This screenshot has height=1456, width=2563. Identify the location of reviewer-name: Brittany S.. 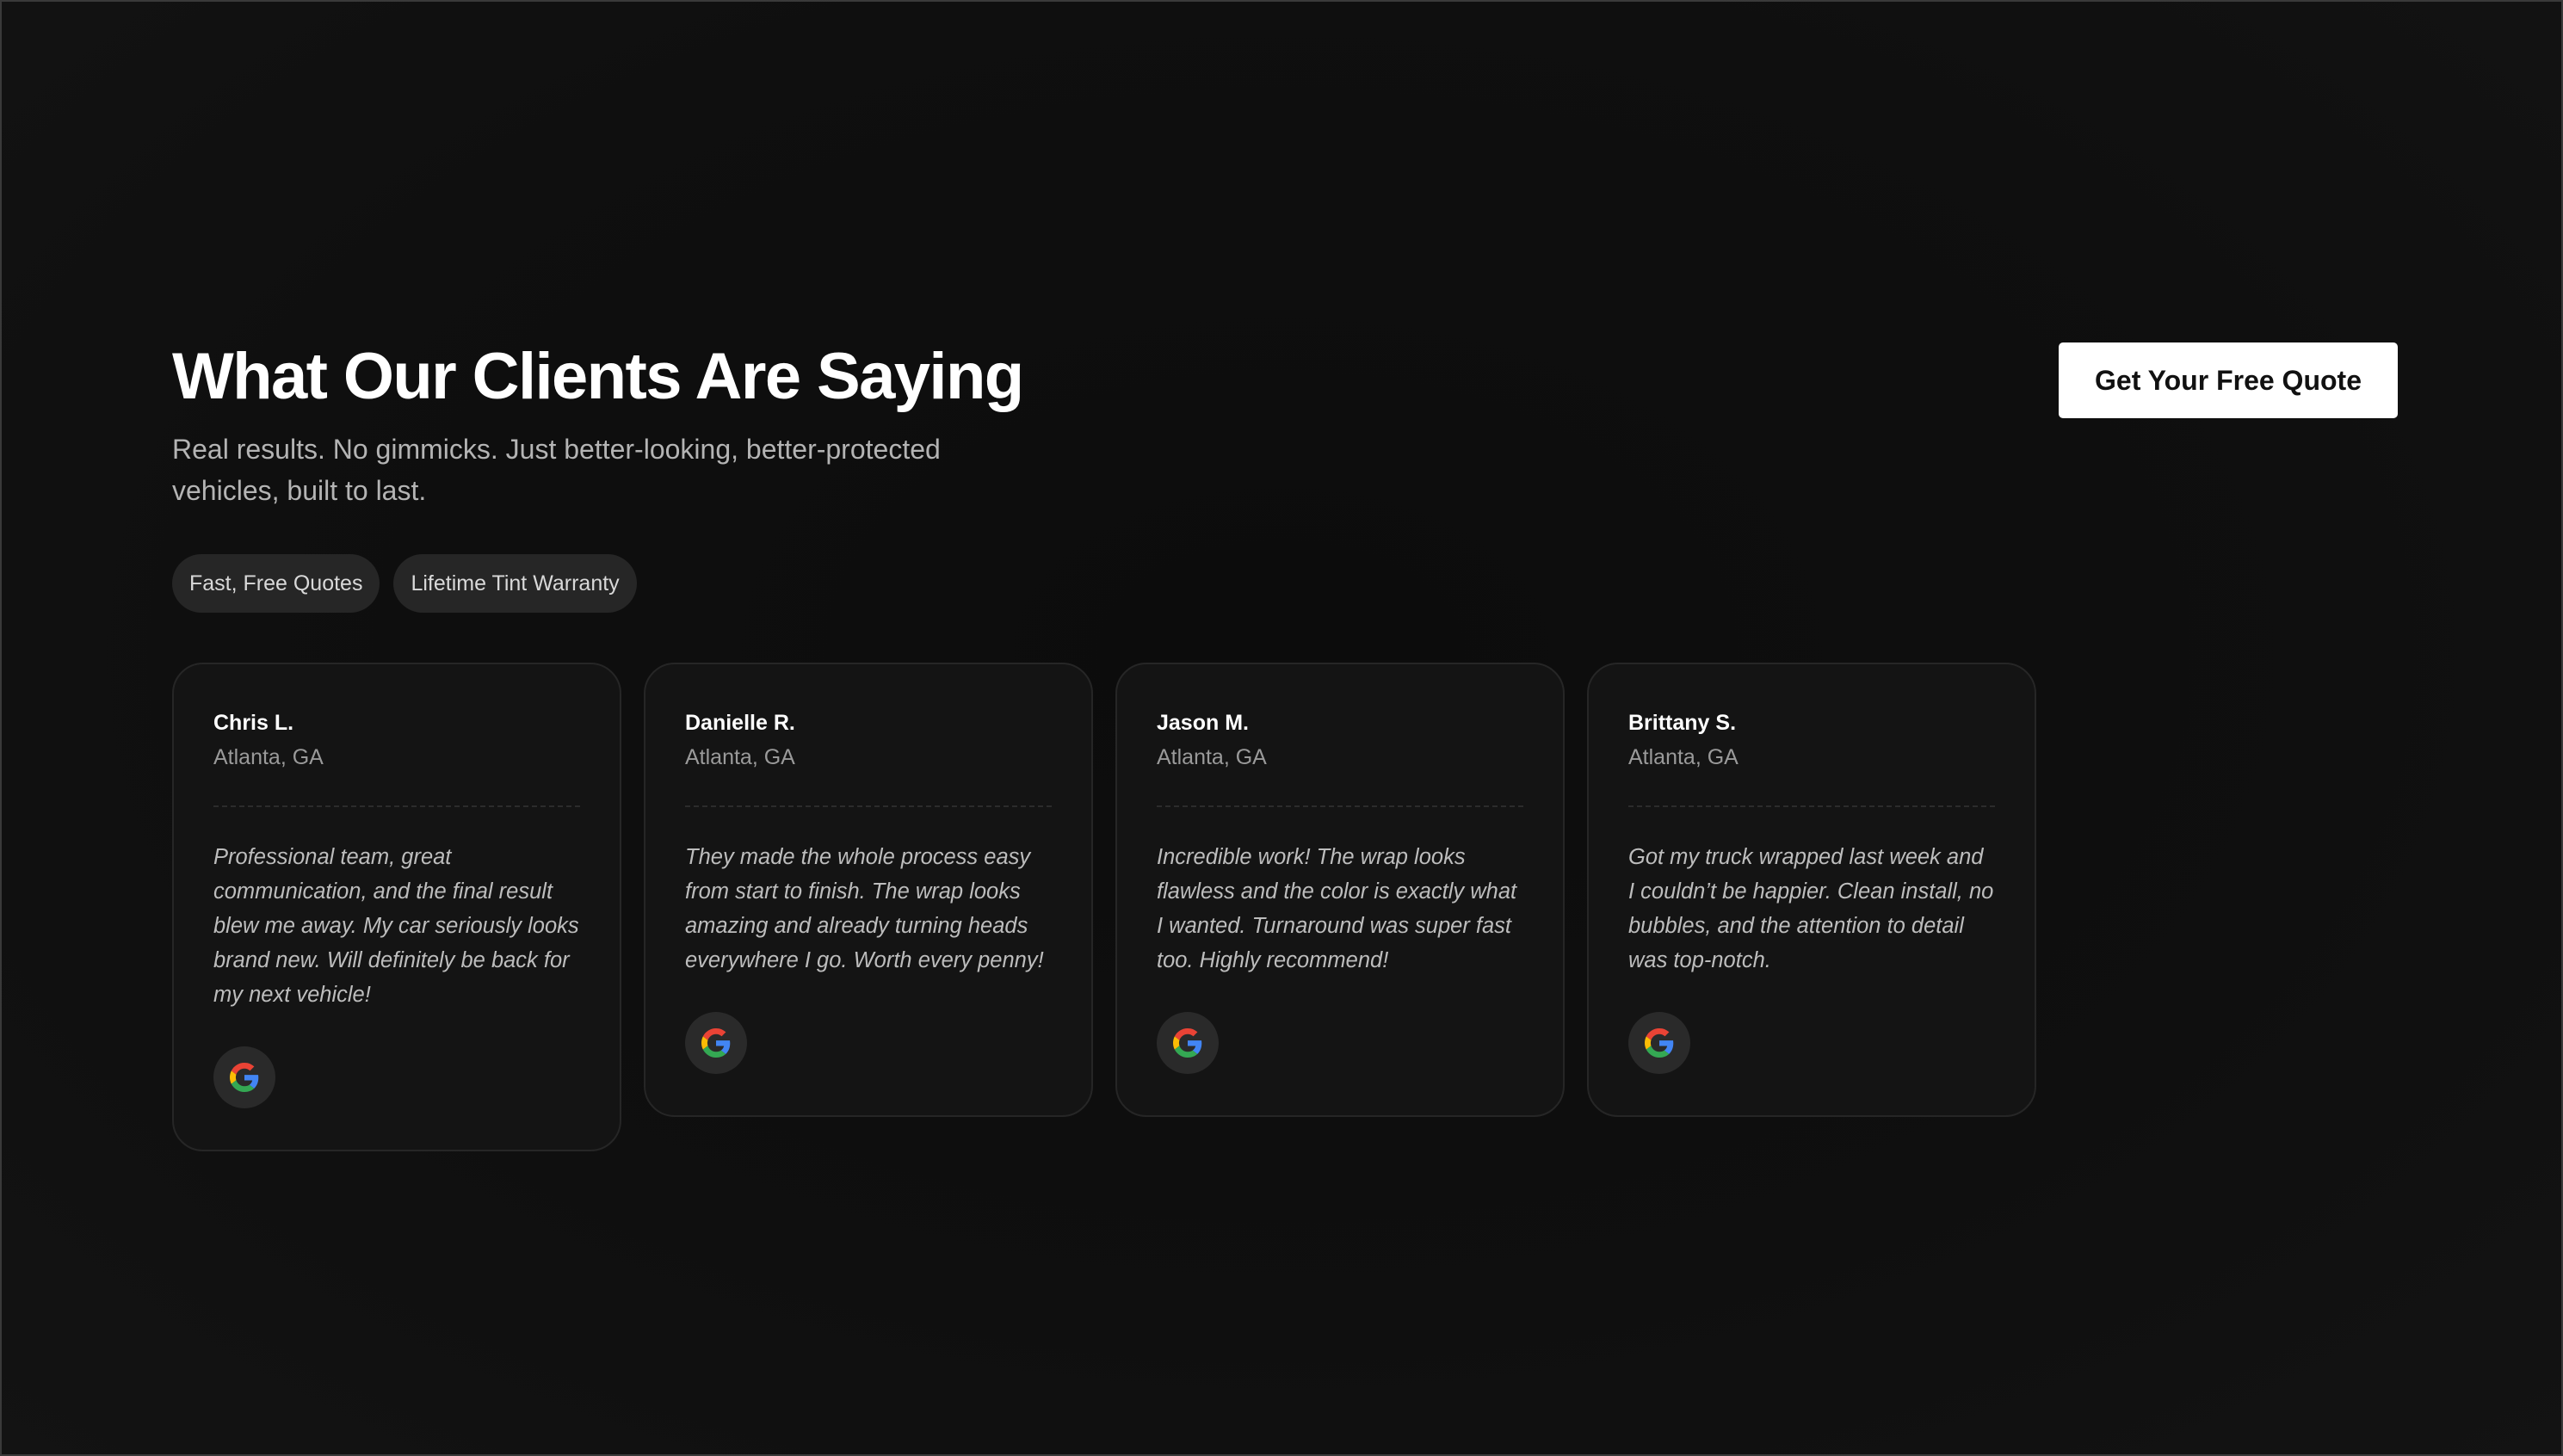
(1682, 723).